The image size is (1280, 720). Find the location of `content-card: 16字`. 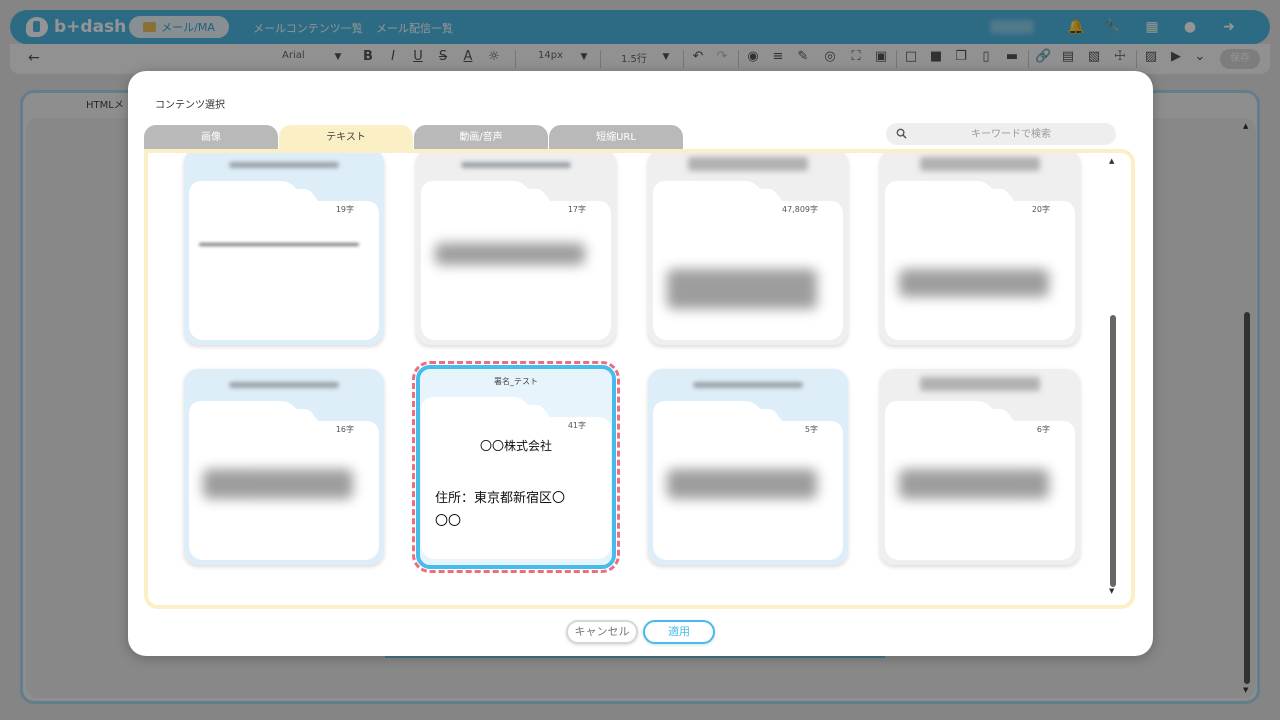

content-card: 16字 is located at coordinates (284, 467).